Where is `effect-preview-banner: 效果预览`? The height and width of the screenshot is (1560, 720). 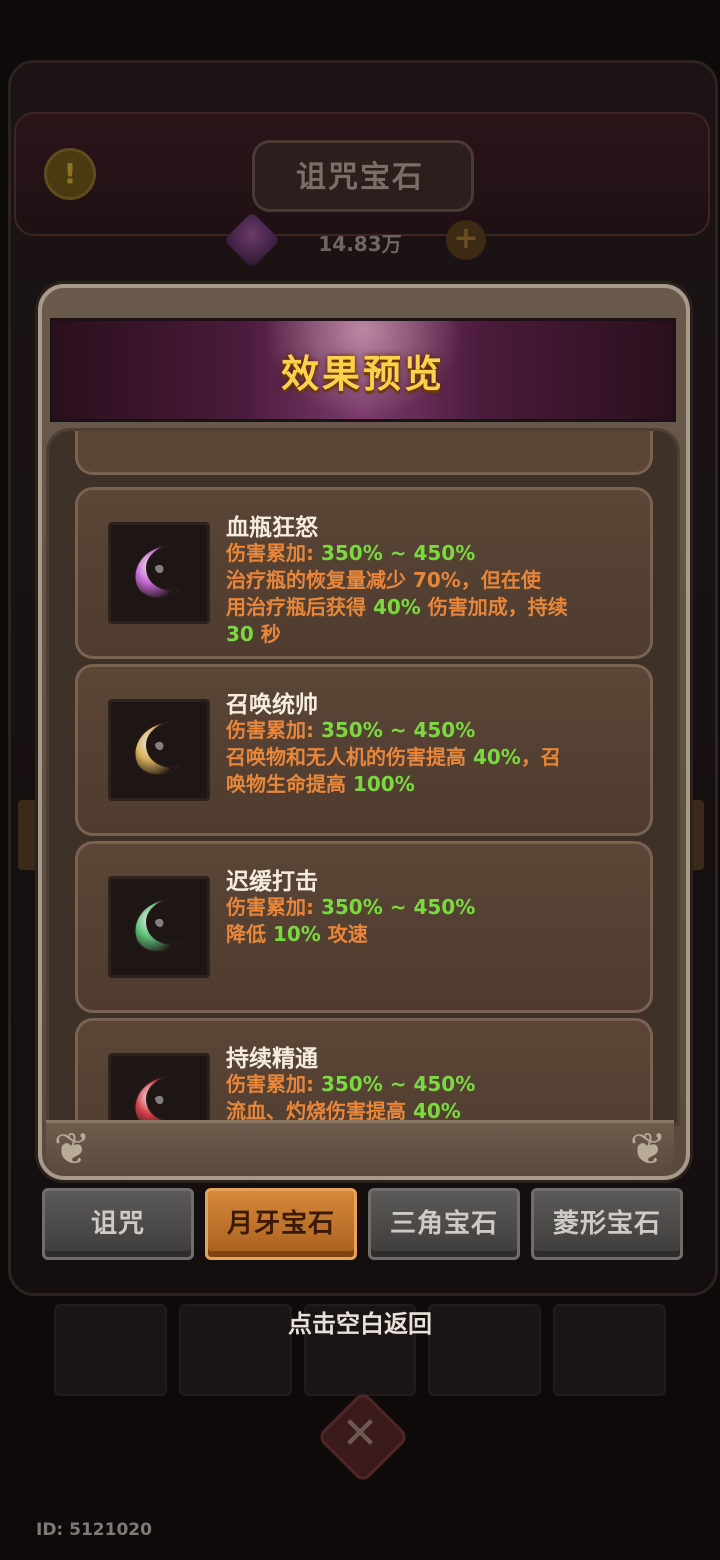
effect-preview-banner: 效果预览 is located at coordinates (363, 370).